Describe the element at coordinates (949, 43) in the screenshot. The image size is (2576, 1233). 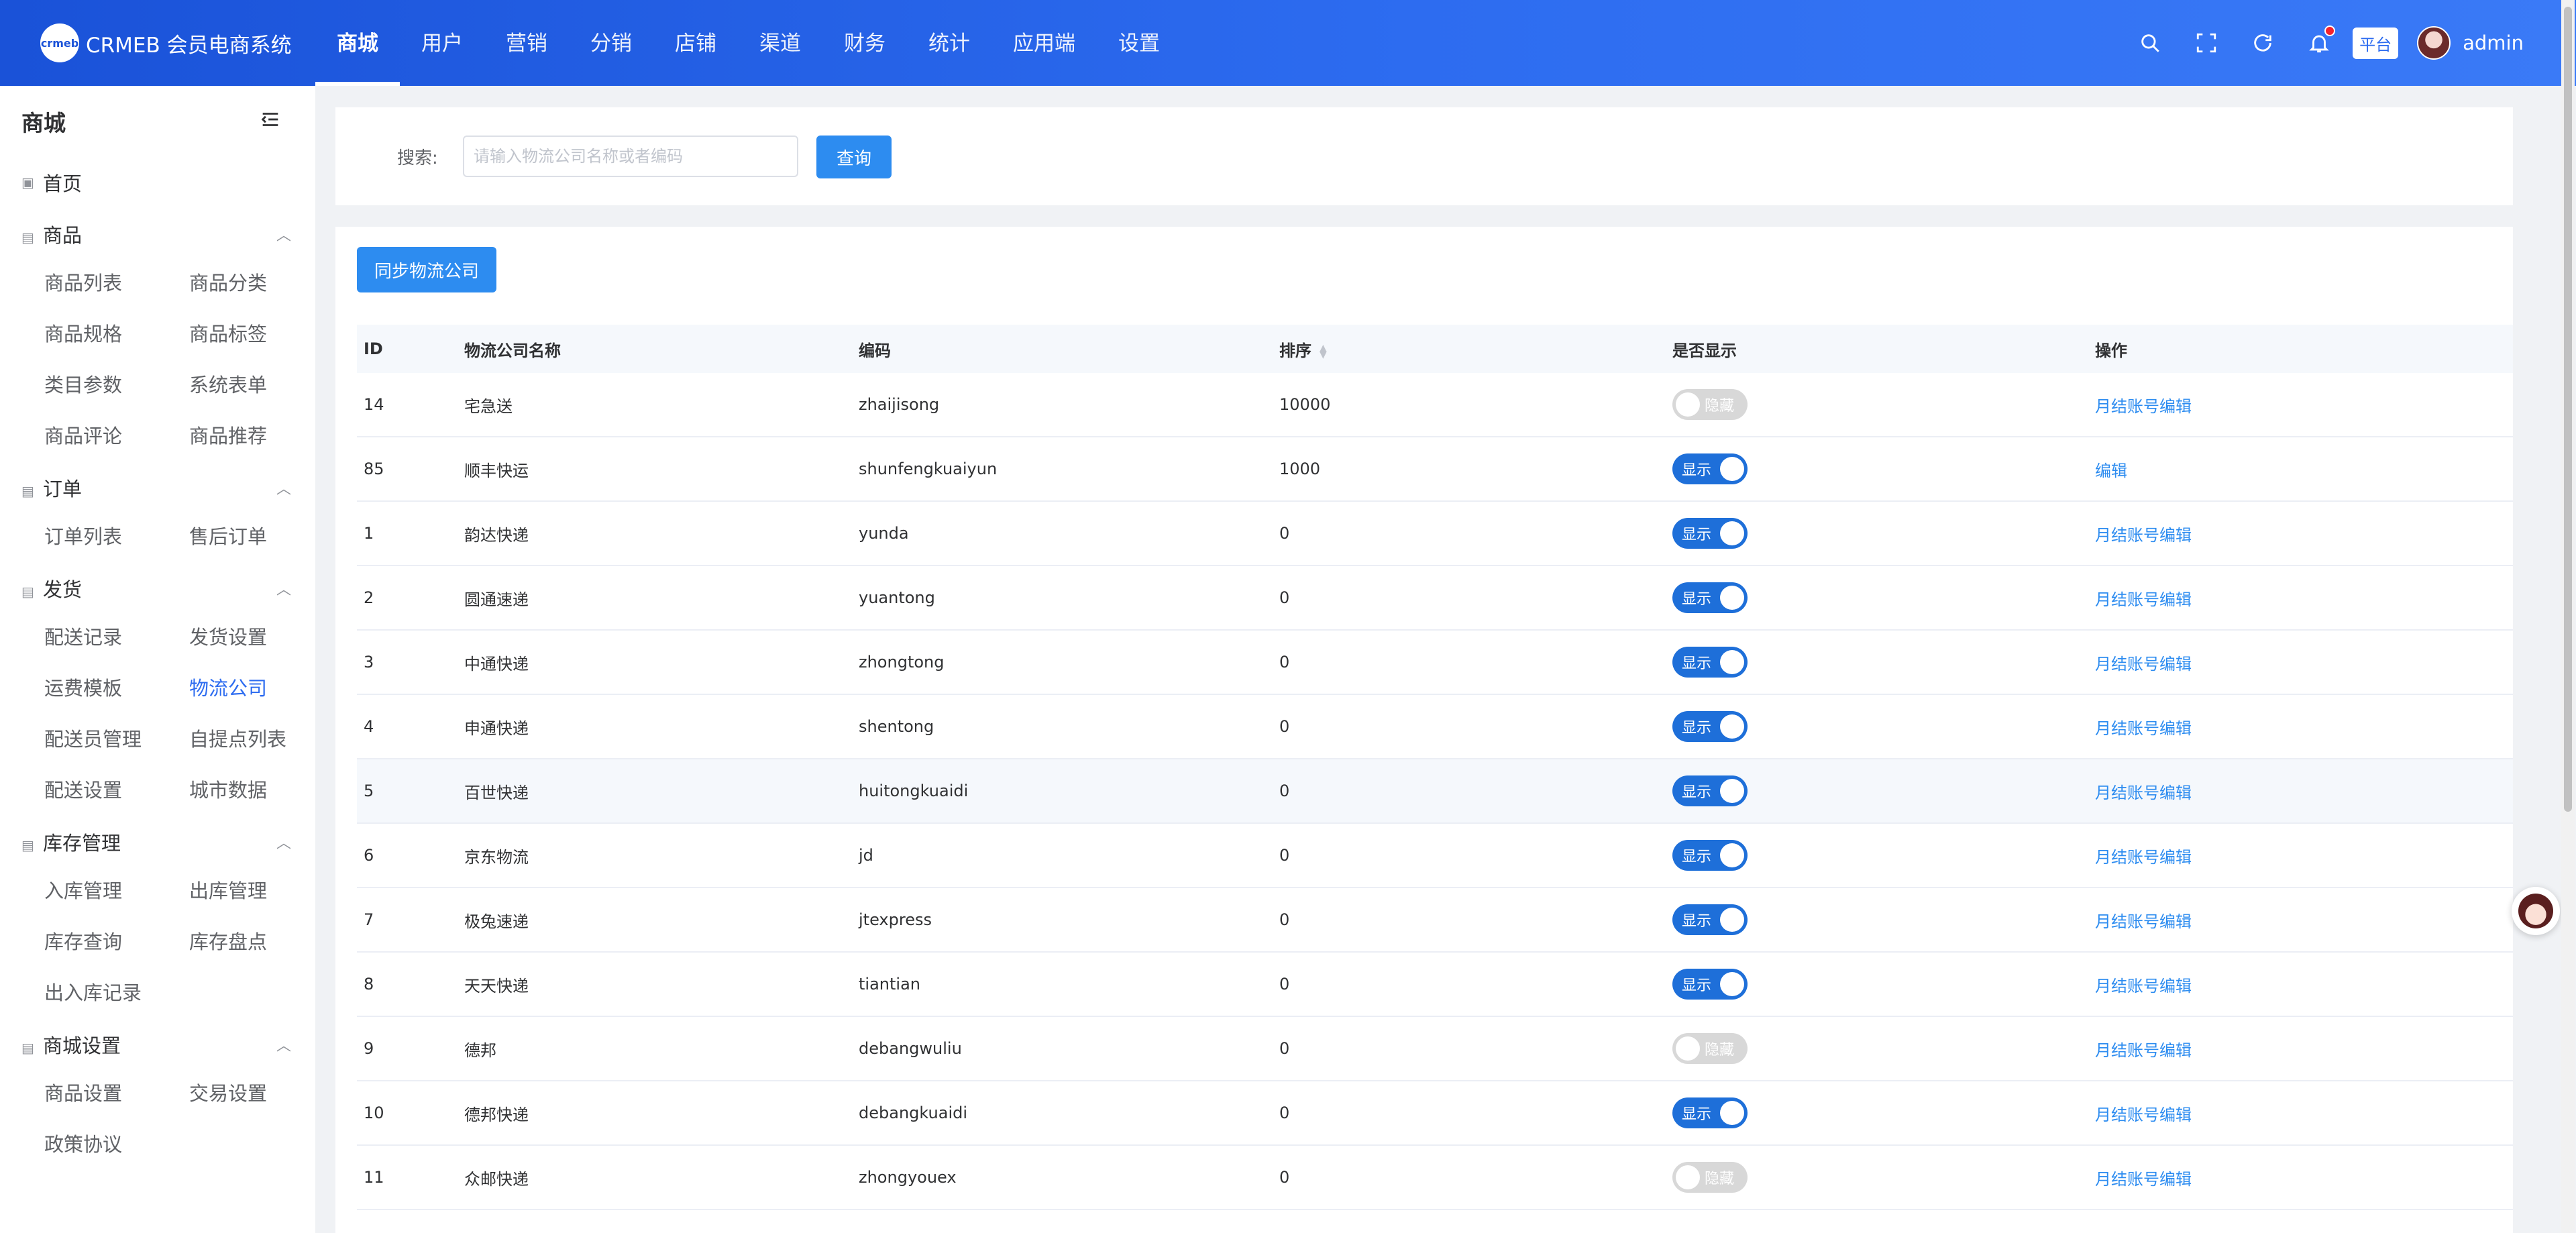
I see `nav-item: 统计` at that location.